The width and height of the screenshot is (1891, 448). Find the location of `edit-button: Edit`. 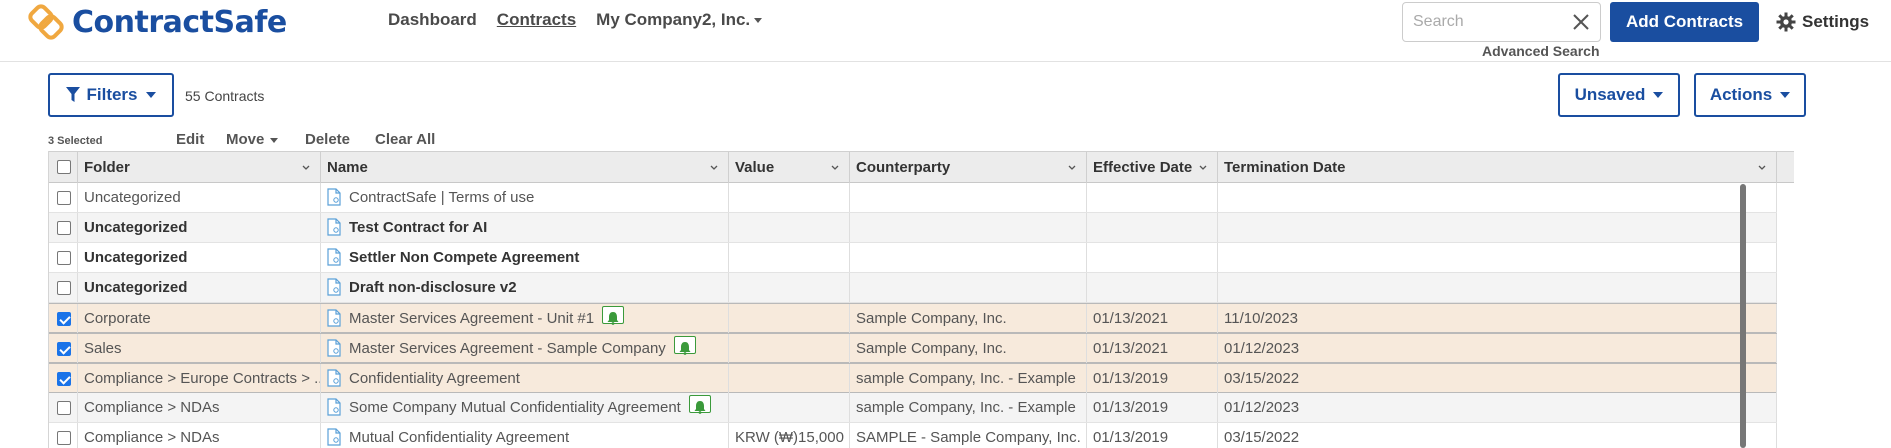

edit-button: Edit is located at coordinates (190, 139).